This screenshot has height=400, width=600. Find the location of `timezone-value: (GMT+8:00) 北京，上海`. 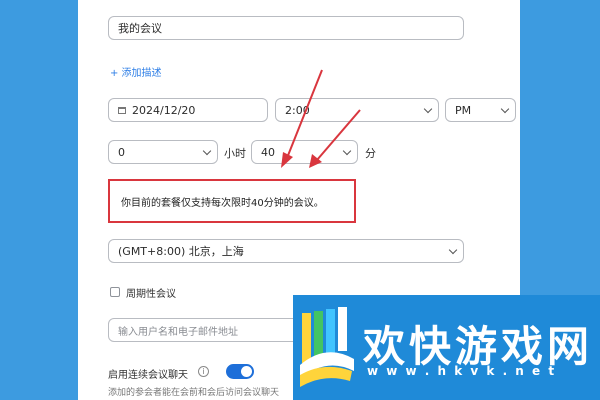

timezone-value: (GMT+8:00) 北京，上海 is located at coordinates (181, 251).